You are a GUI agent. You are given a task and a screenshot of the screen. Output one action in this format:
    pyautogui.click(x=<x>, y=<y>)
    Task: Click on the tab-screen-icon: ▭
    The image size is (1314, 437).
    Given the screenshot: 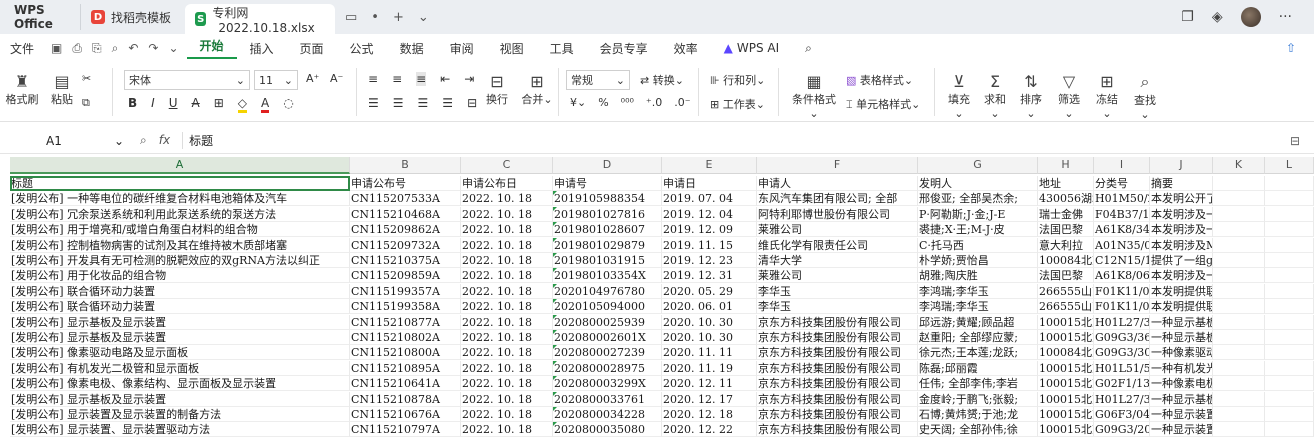 What is the action you would take?
    pyautogui.click(x=351, y=17)
    